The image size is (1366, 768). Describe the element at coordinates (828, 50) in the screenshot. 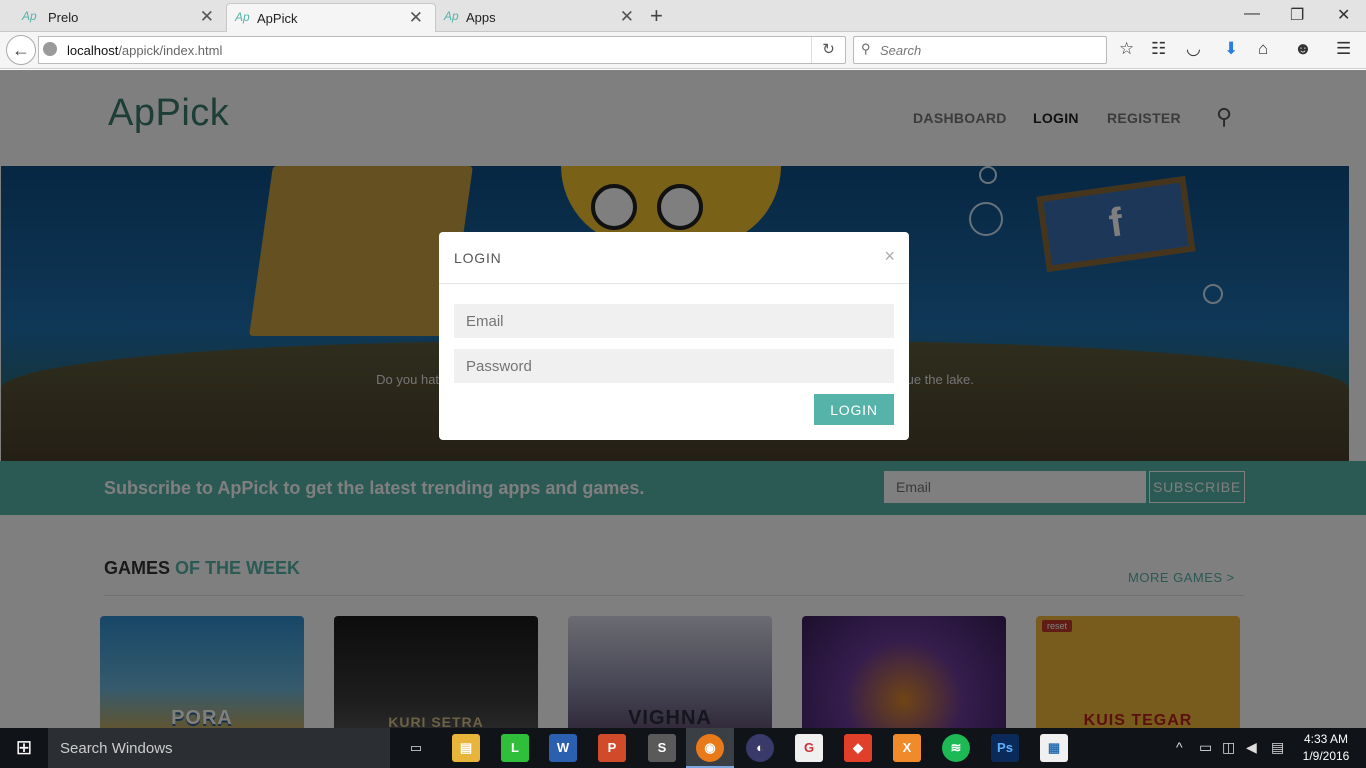

I see `reload-icon: ↻` at that location.